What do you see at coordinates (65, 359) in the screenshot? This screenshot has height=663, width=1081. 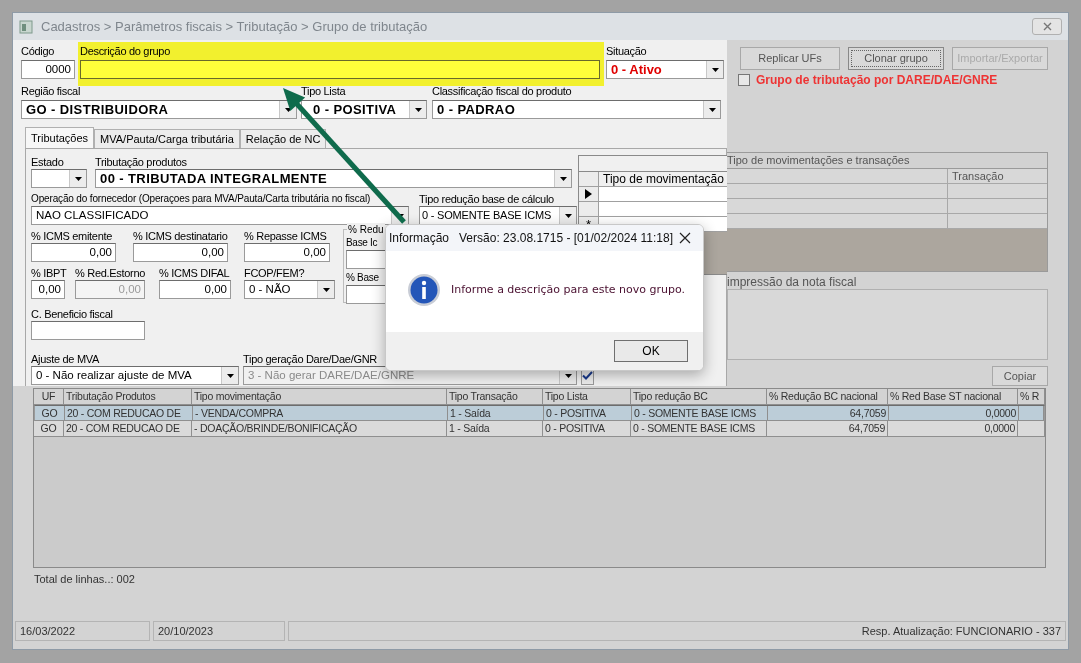 I see `field-label: Ajuste de MVA` at bounding box center [65, 359].